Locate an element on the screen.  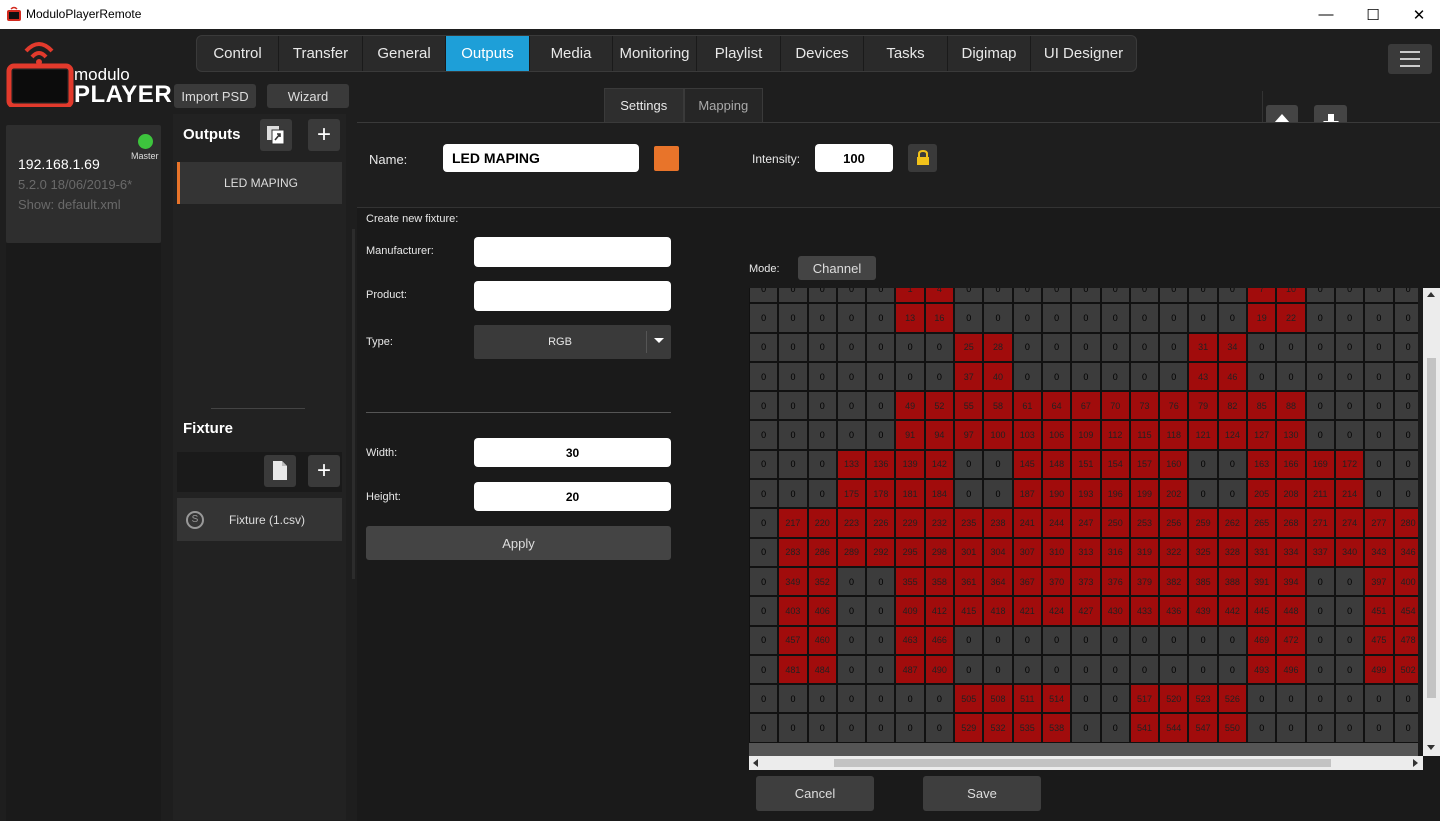
grid-cell: 145 is located at coordinates (1027, 464).